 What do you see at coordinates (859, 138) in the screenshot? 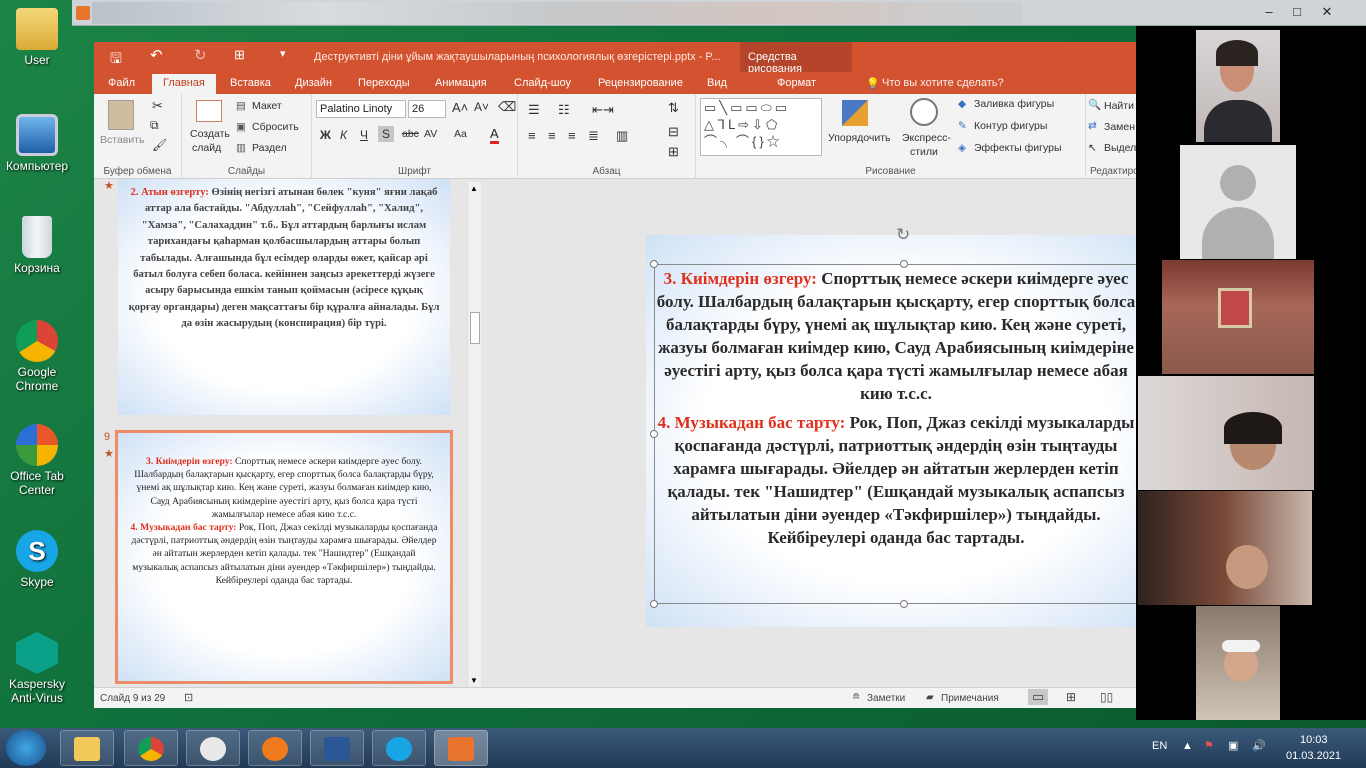
I see `arrange-button: Упорядочить` at bounding box center [859, 138].